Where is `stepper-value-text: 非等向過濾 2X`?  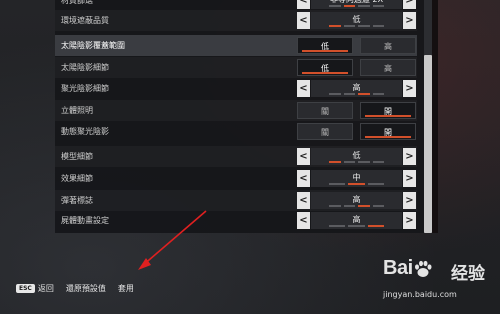 stepper-value-text: 非等向過濾 2X is located at coordinates (356, 2).